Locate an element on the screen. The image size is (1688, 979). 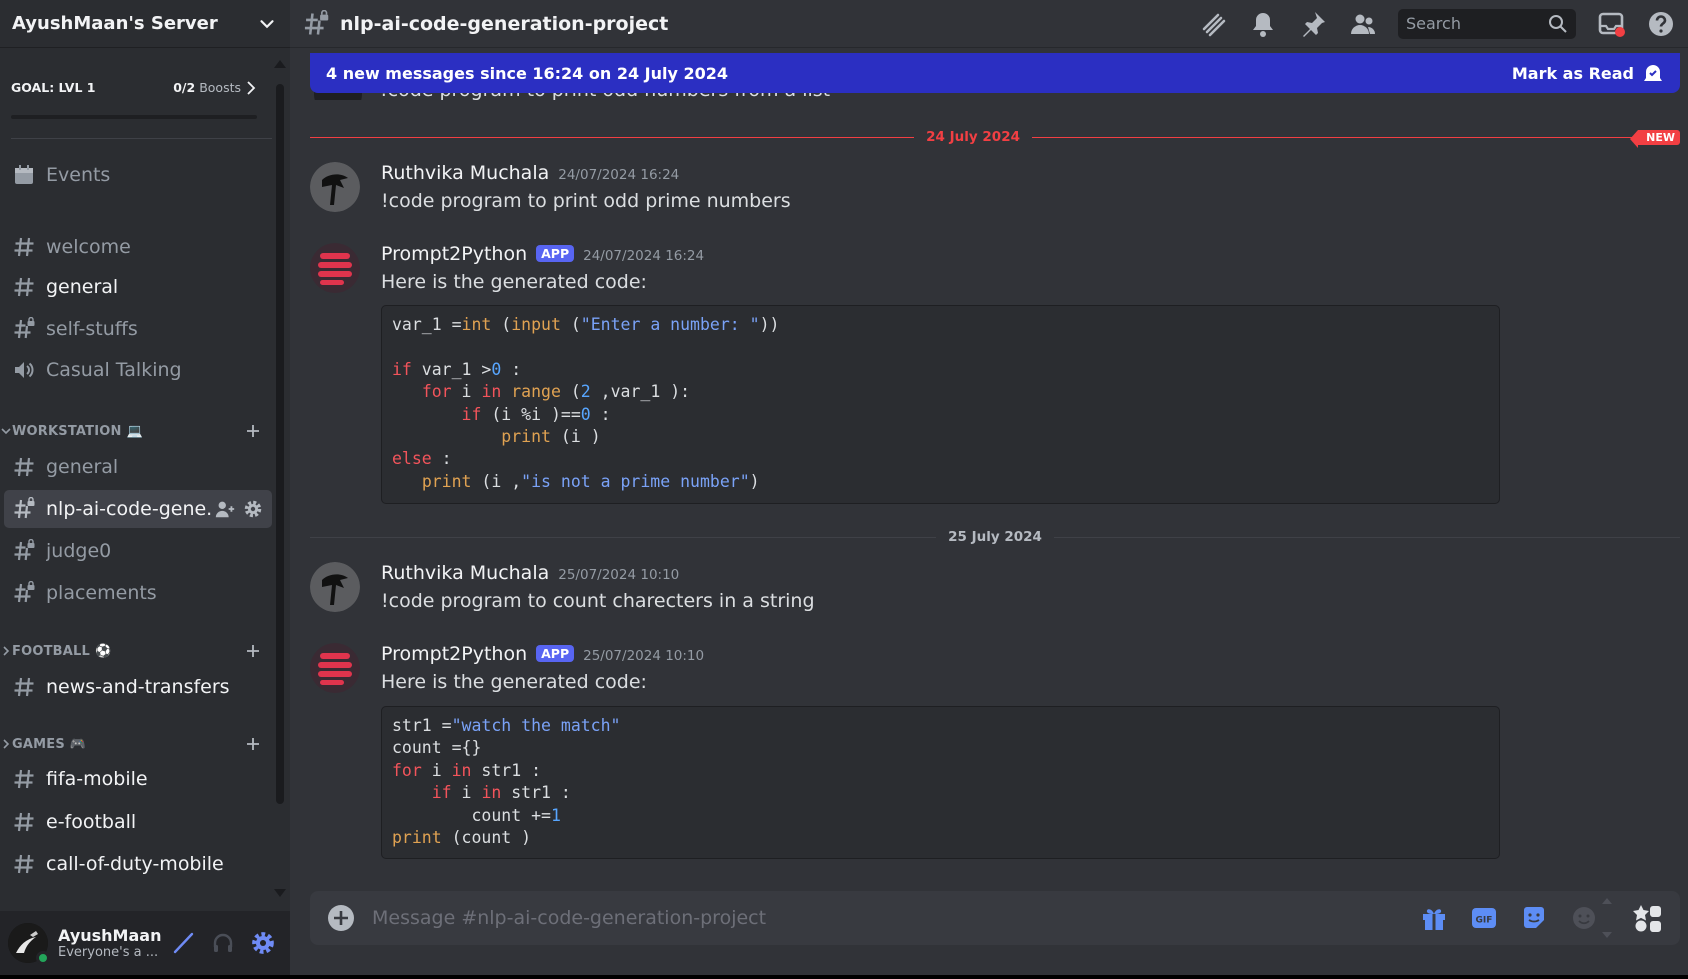
avatar-image is located at coordinates (335, 587).